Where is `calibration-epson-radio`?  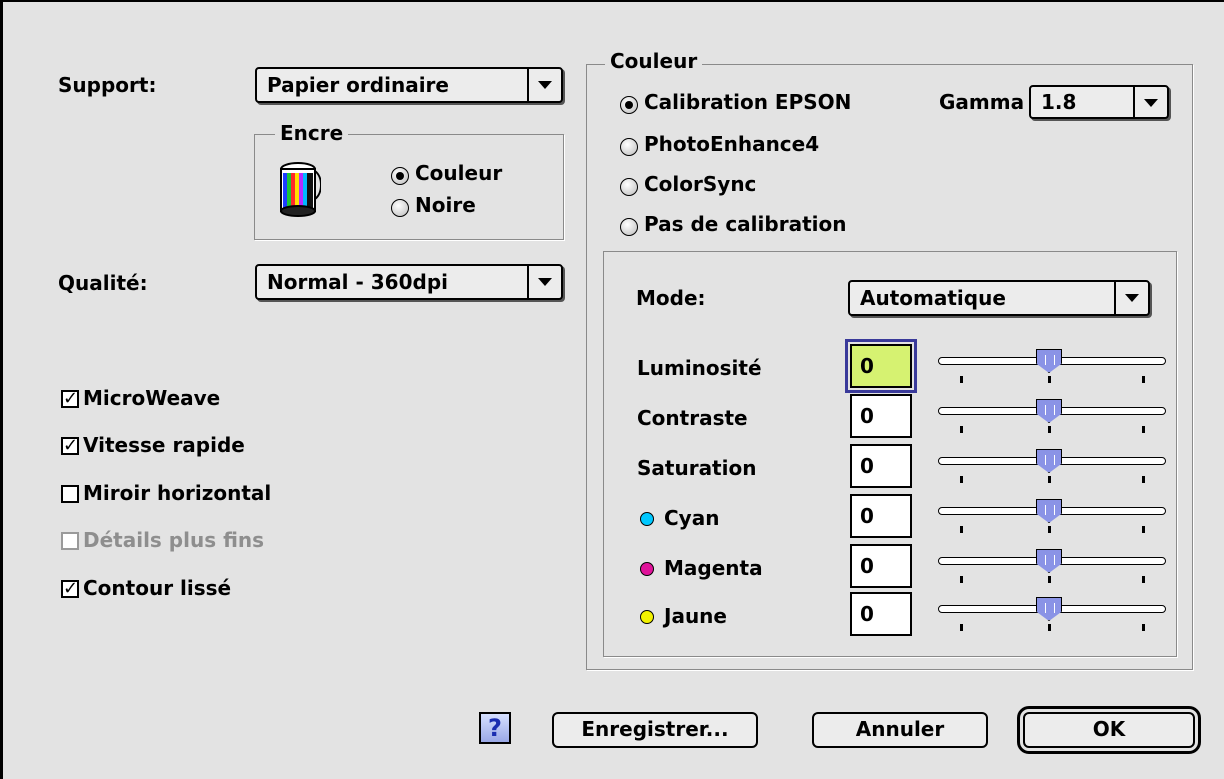 calibration-epson-radio is located at coordinates (629, 105).